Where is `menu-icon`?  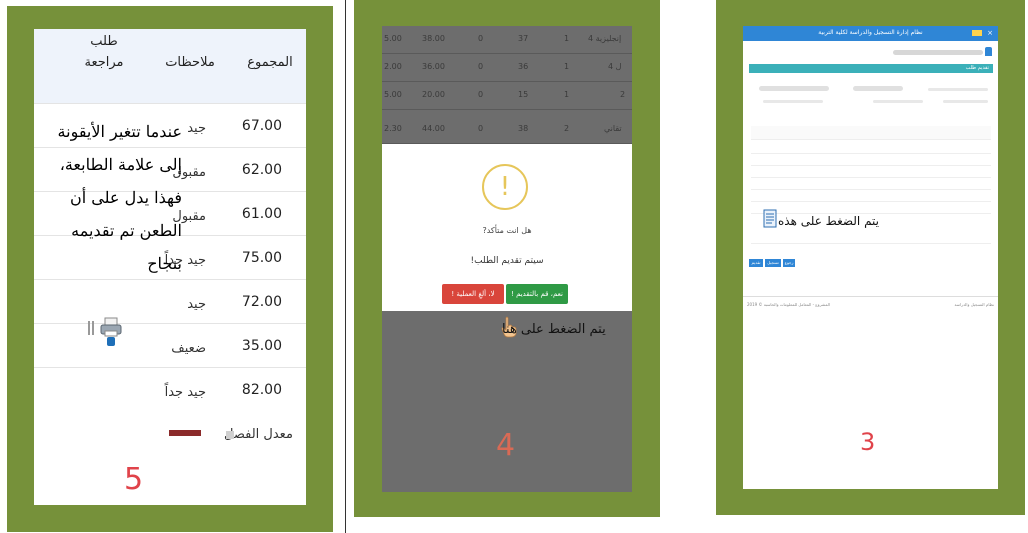
menu-icon is located at coordinates (977, 33).